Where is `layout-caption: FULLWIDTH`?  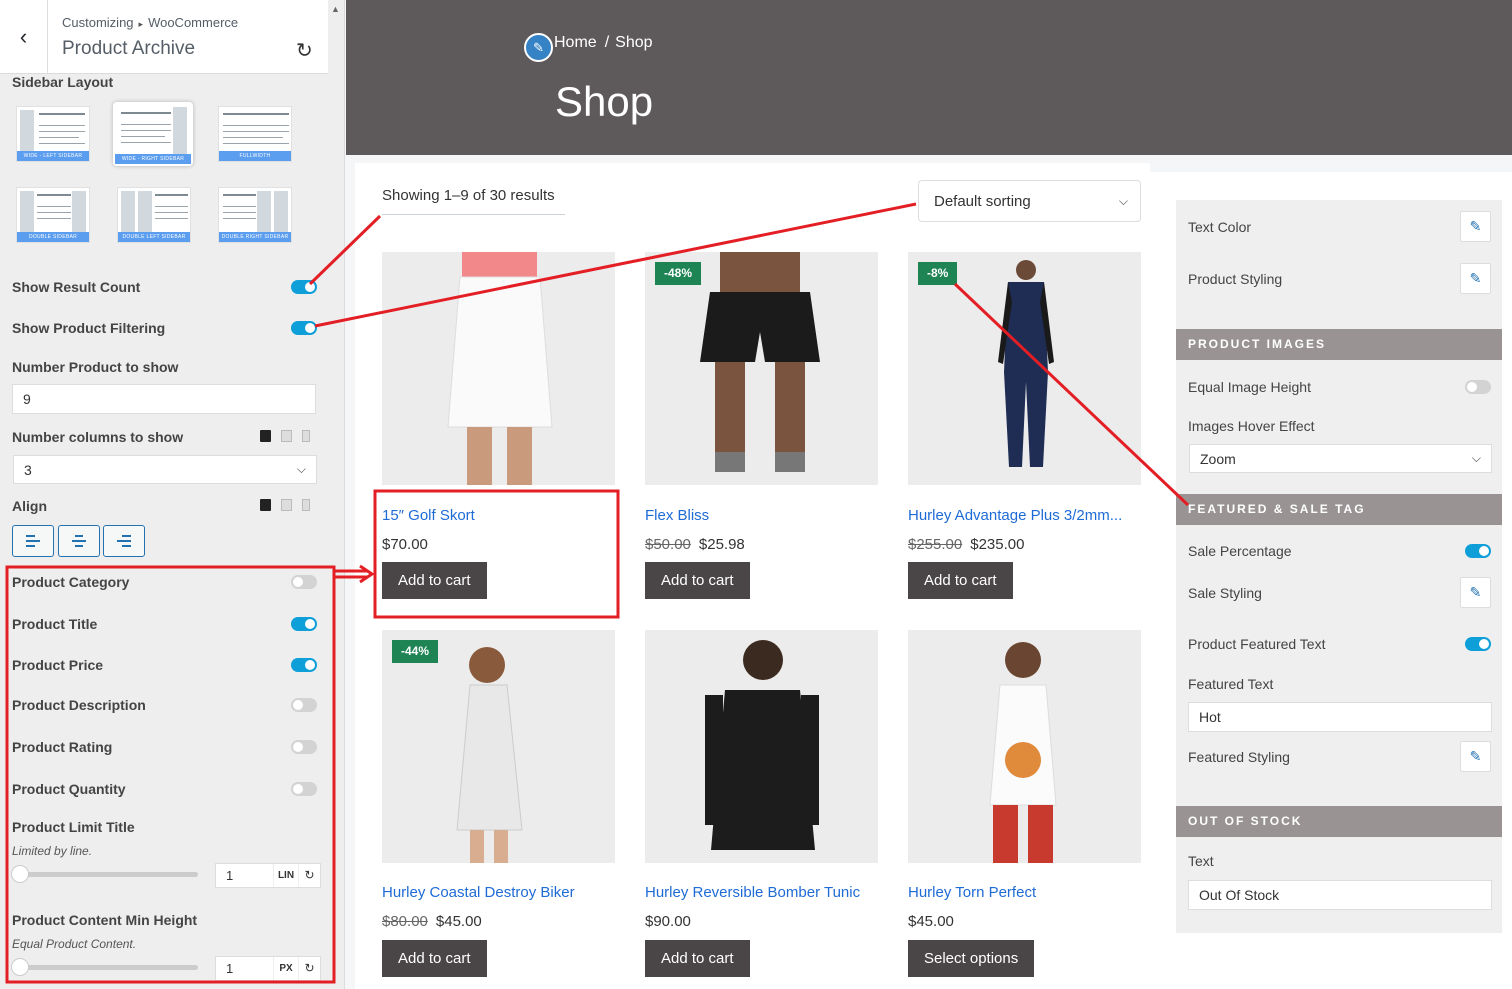 layout-caption: FULLWIDTH is located at coordinates (255, 156).